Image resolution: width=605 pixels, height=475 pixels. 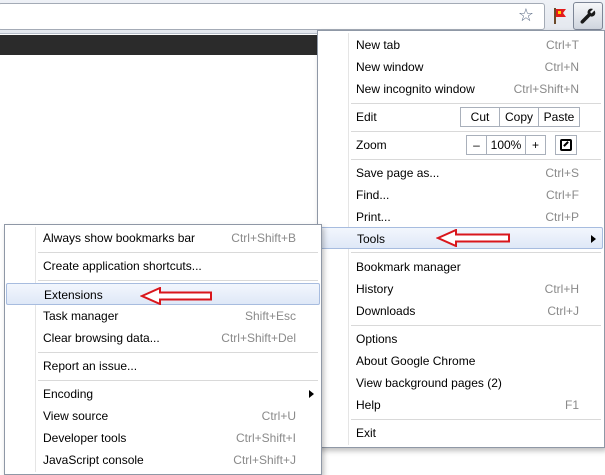 I want to click on menu-item-label: View background pages (2), so click(x=429, y=383).